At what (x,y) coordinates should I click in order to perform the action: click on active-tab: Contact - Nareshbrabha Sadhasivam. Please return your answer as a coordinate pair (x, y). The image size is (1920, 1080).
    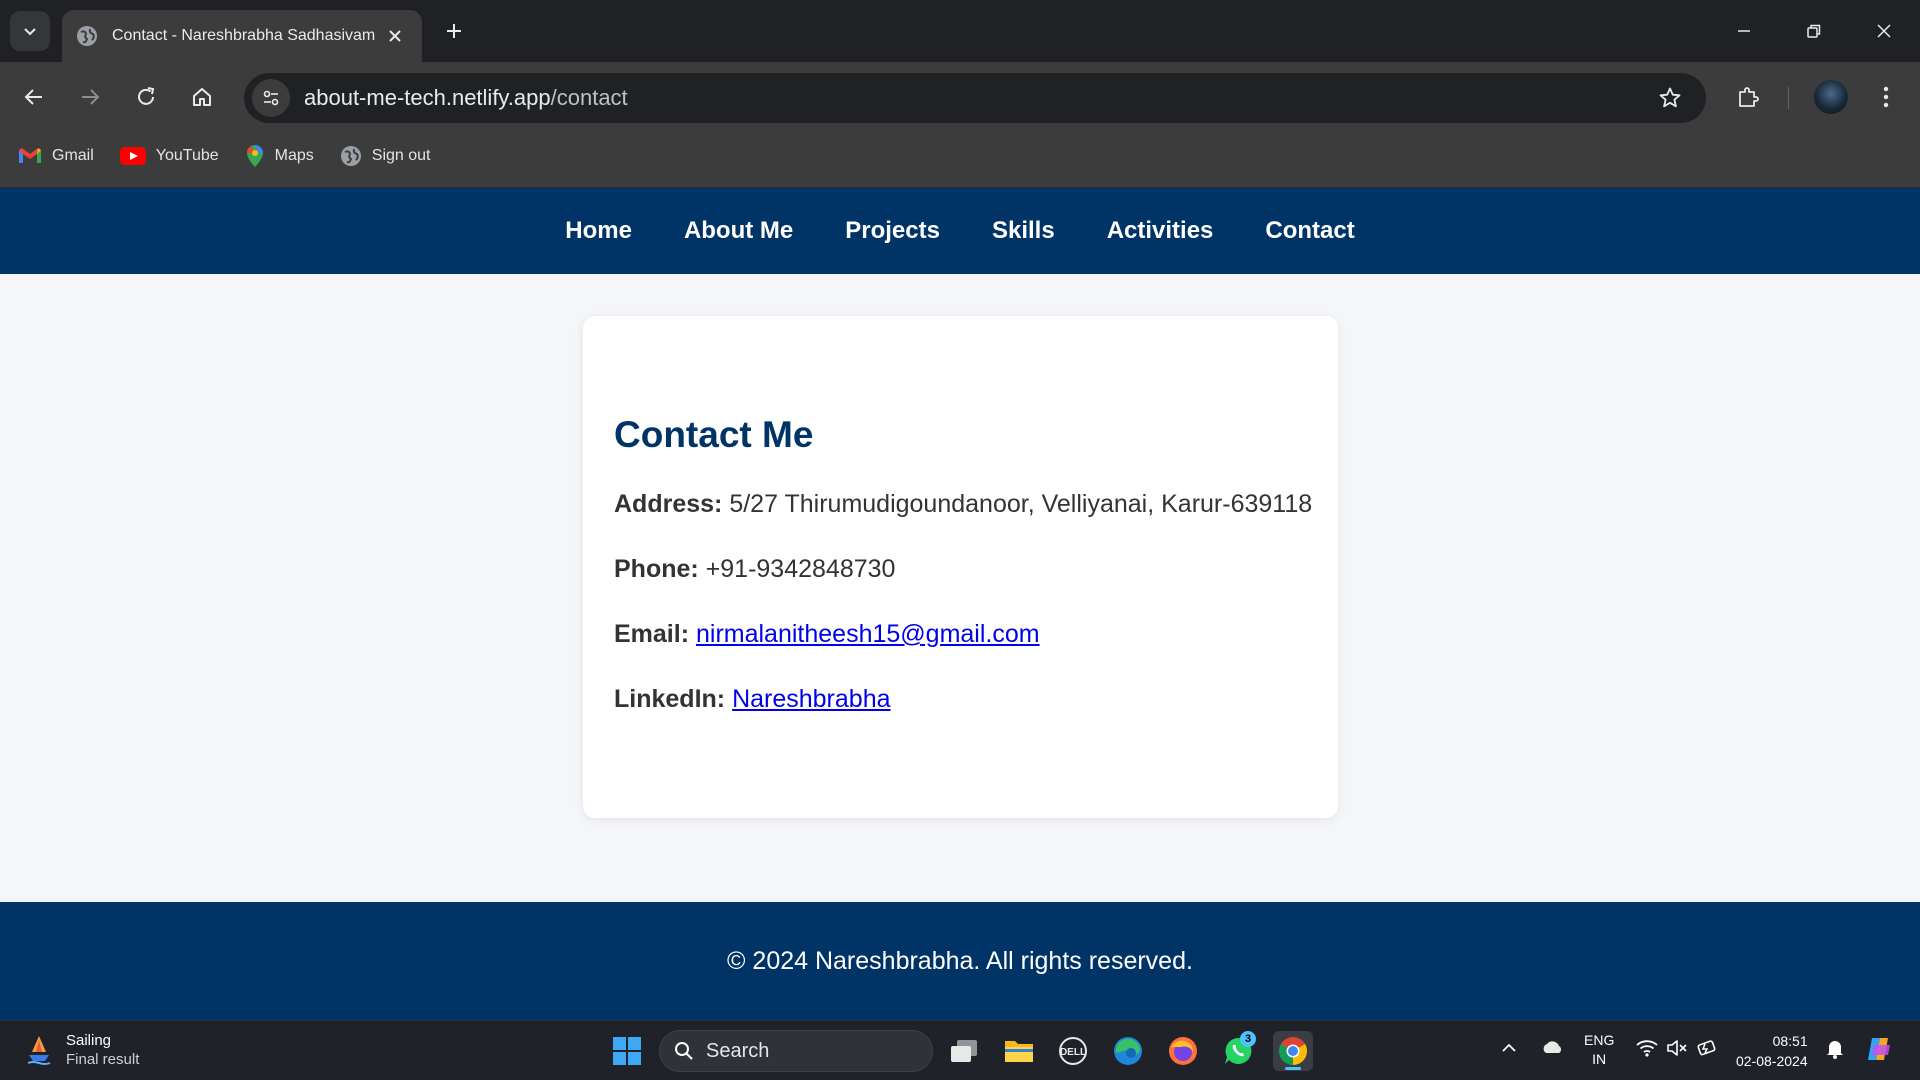
    Looking at the image, I should click on (242, 36).